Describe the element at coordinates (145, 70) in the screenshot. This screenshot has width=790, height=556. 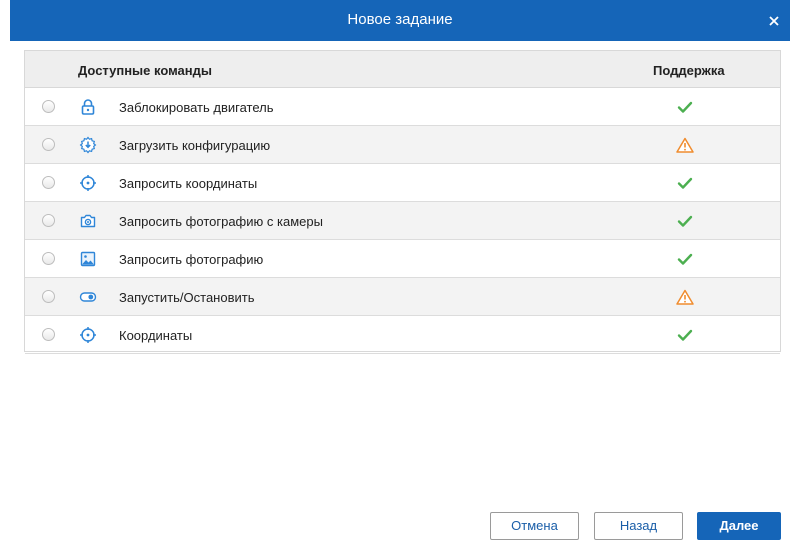
I see `column-header-commands: Доступные команды` at that location.